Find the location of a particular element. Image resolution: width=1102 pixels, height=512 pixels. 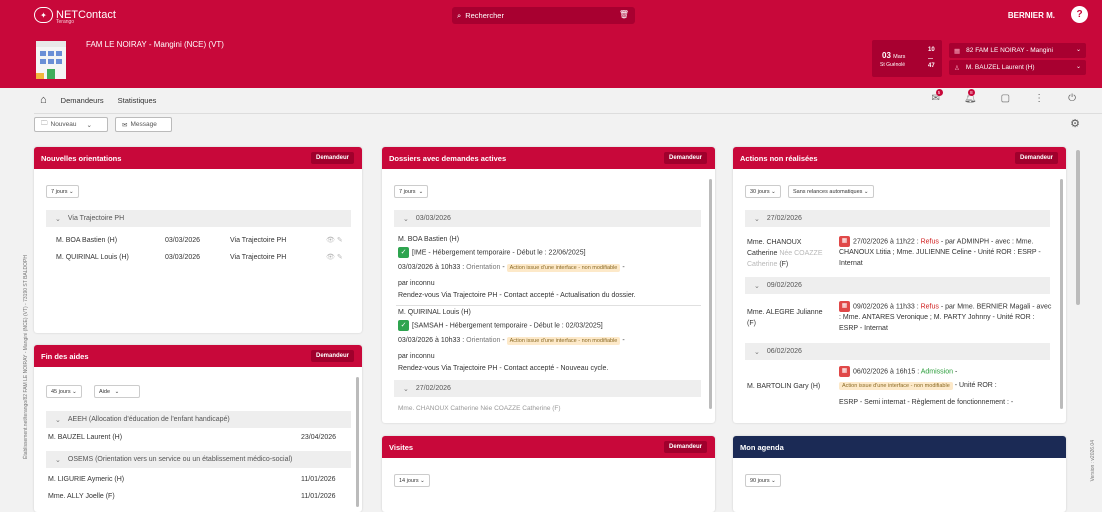

group-header: ⌄ 09/02/2026 is located at coordinates (897, 285).